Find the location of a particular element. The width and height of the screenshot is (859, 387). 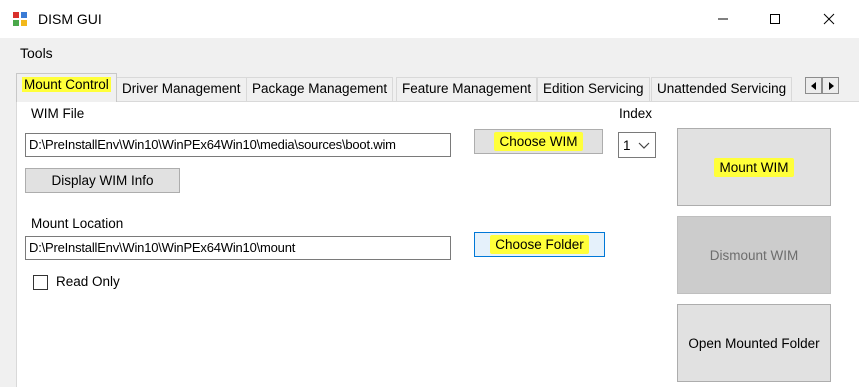

mount-wim-button: Mount WIM is located at coordinates (754, 167).